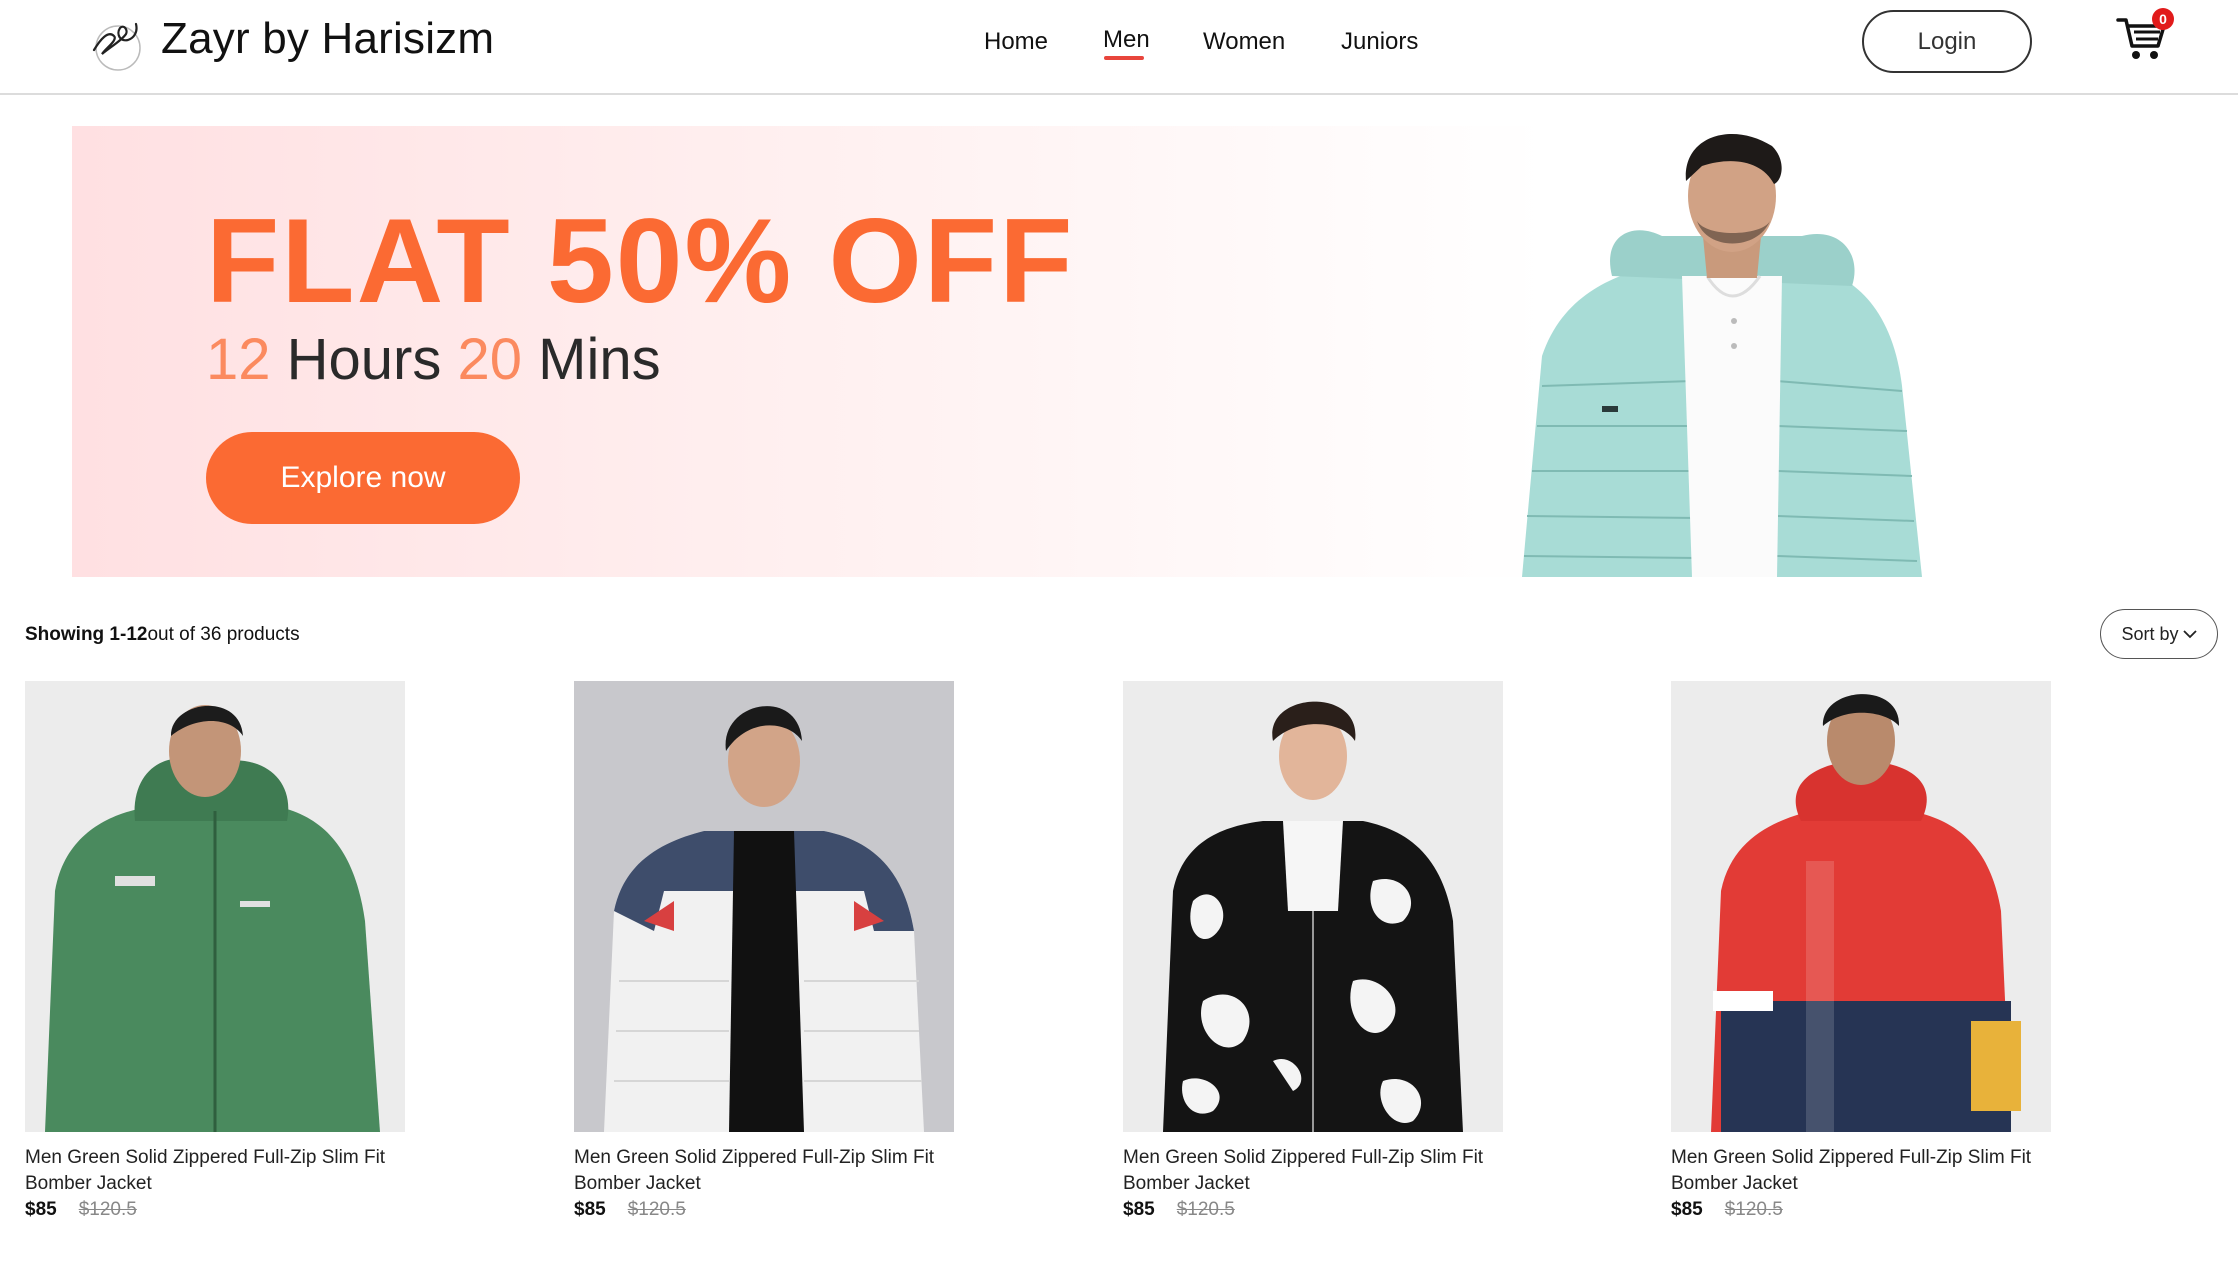 The height and width of the screenshot is (1286, 2238). I want to click on chevron-down-icon, so click(2189, 634).